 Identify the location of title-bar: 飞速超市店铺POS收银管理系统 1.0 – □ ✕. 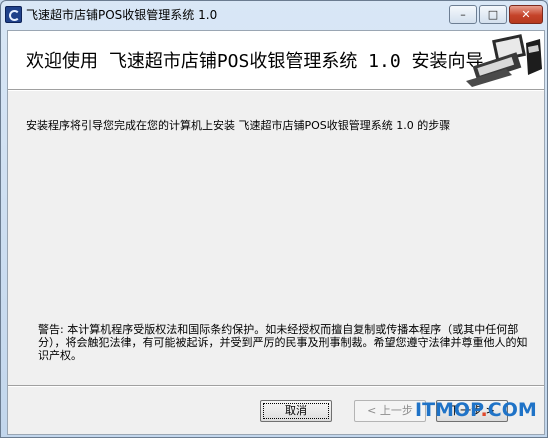
(274, 15).